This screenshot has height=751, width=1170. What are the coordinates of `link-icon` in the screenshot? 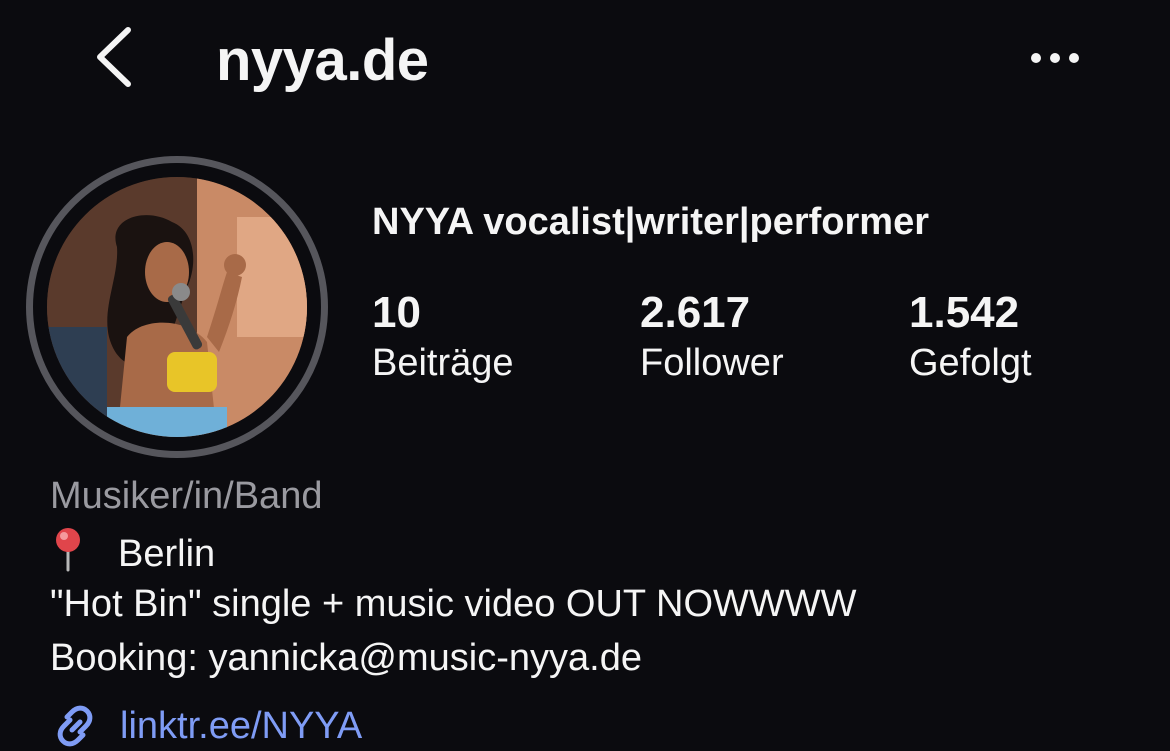 It's located at (75, 726).